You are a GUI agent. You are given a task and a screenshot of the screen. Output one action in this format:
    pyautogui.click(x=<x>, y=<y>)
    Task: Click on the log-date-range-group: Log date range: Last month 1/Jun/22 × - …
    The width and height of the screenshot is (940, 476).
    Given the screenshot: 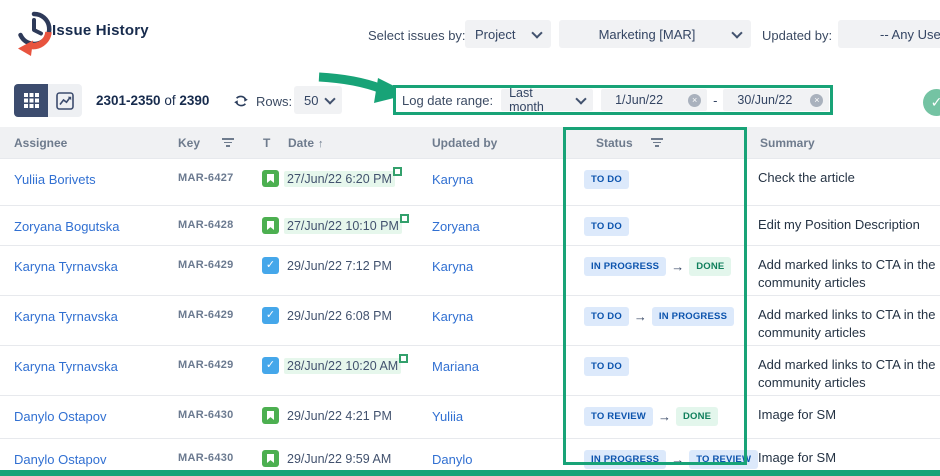 What is the action you would take?
    pyautogui.click(x=613, y=100)
    